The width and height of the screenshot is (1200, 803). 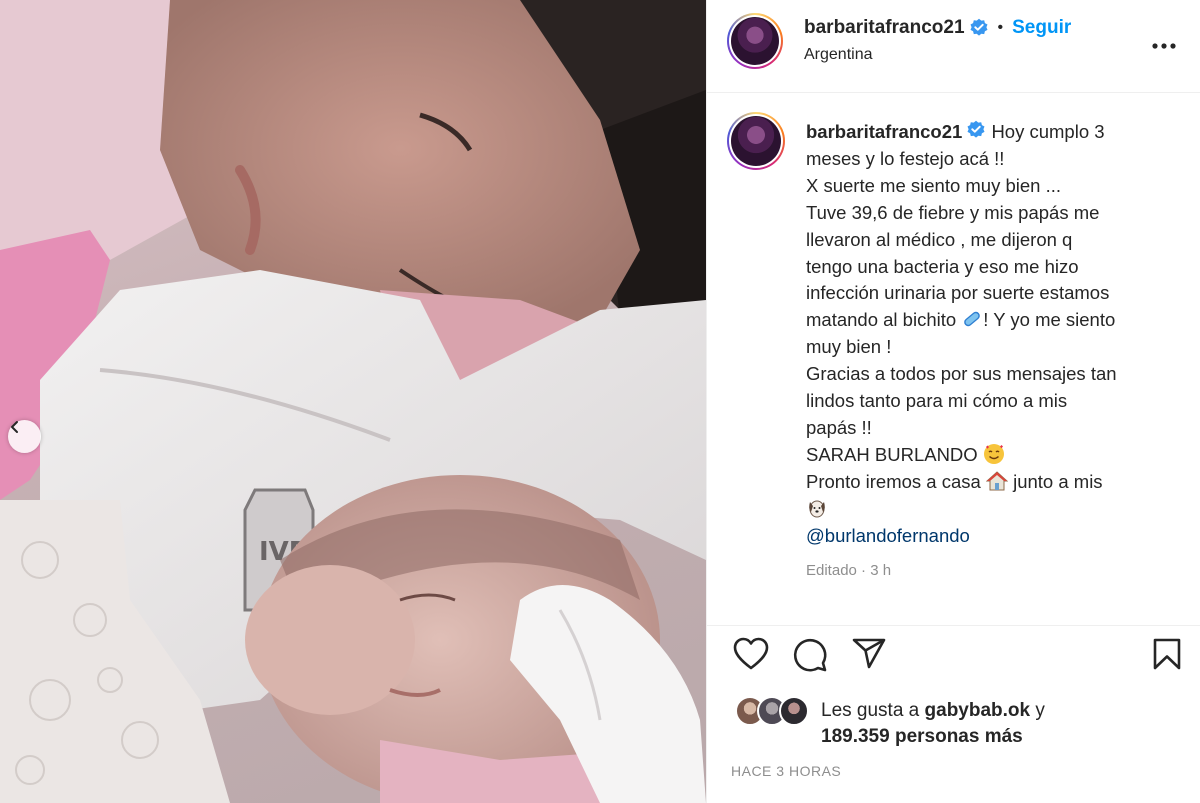 I want to click on share-icon, so click(x=869, y=653).